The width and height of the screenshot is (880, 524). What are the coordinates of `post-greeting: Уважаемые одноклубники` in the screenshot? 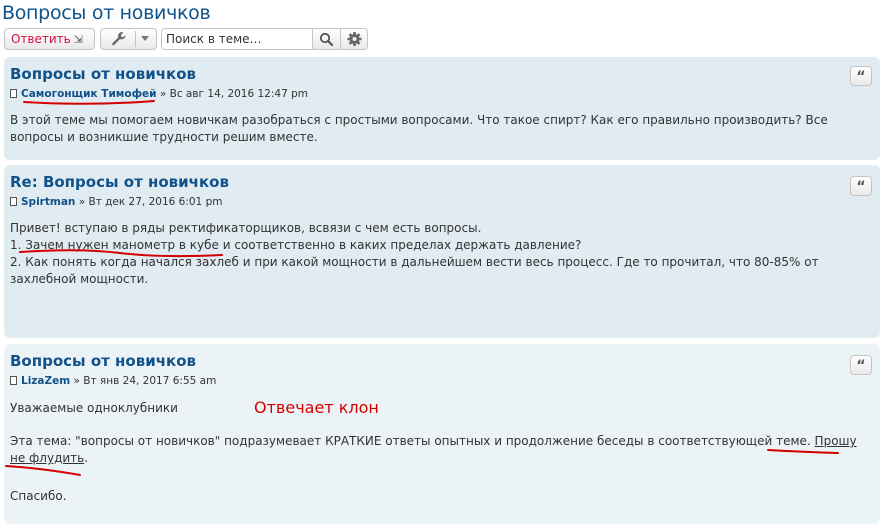 It's located at (94, 408).